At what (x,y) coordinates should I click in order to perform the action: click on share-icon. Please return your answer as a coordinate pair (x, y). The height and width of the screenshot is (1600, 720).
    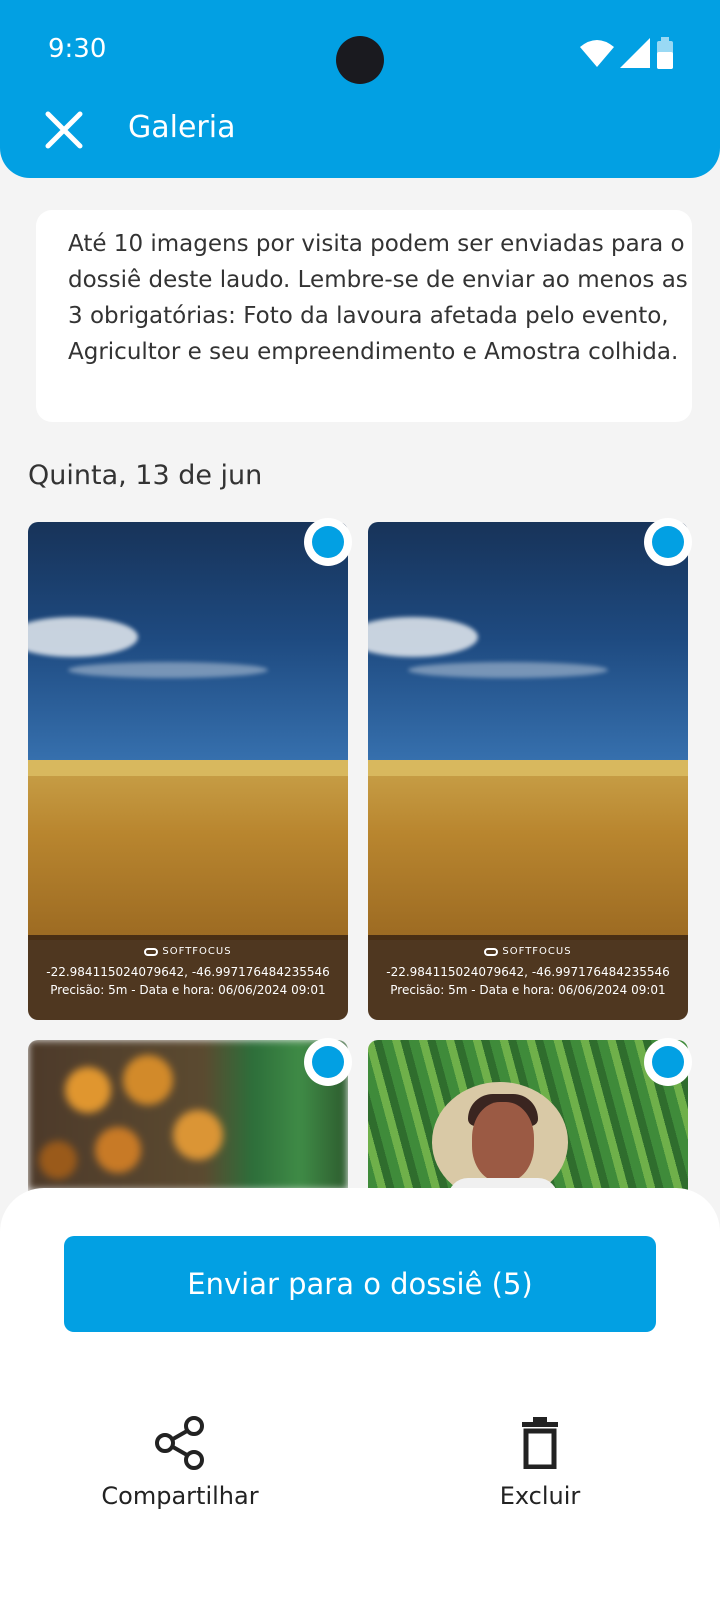
    Looking at the image, I should click on (179, 1443).